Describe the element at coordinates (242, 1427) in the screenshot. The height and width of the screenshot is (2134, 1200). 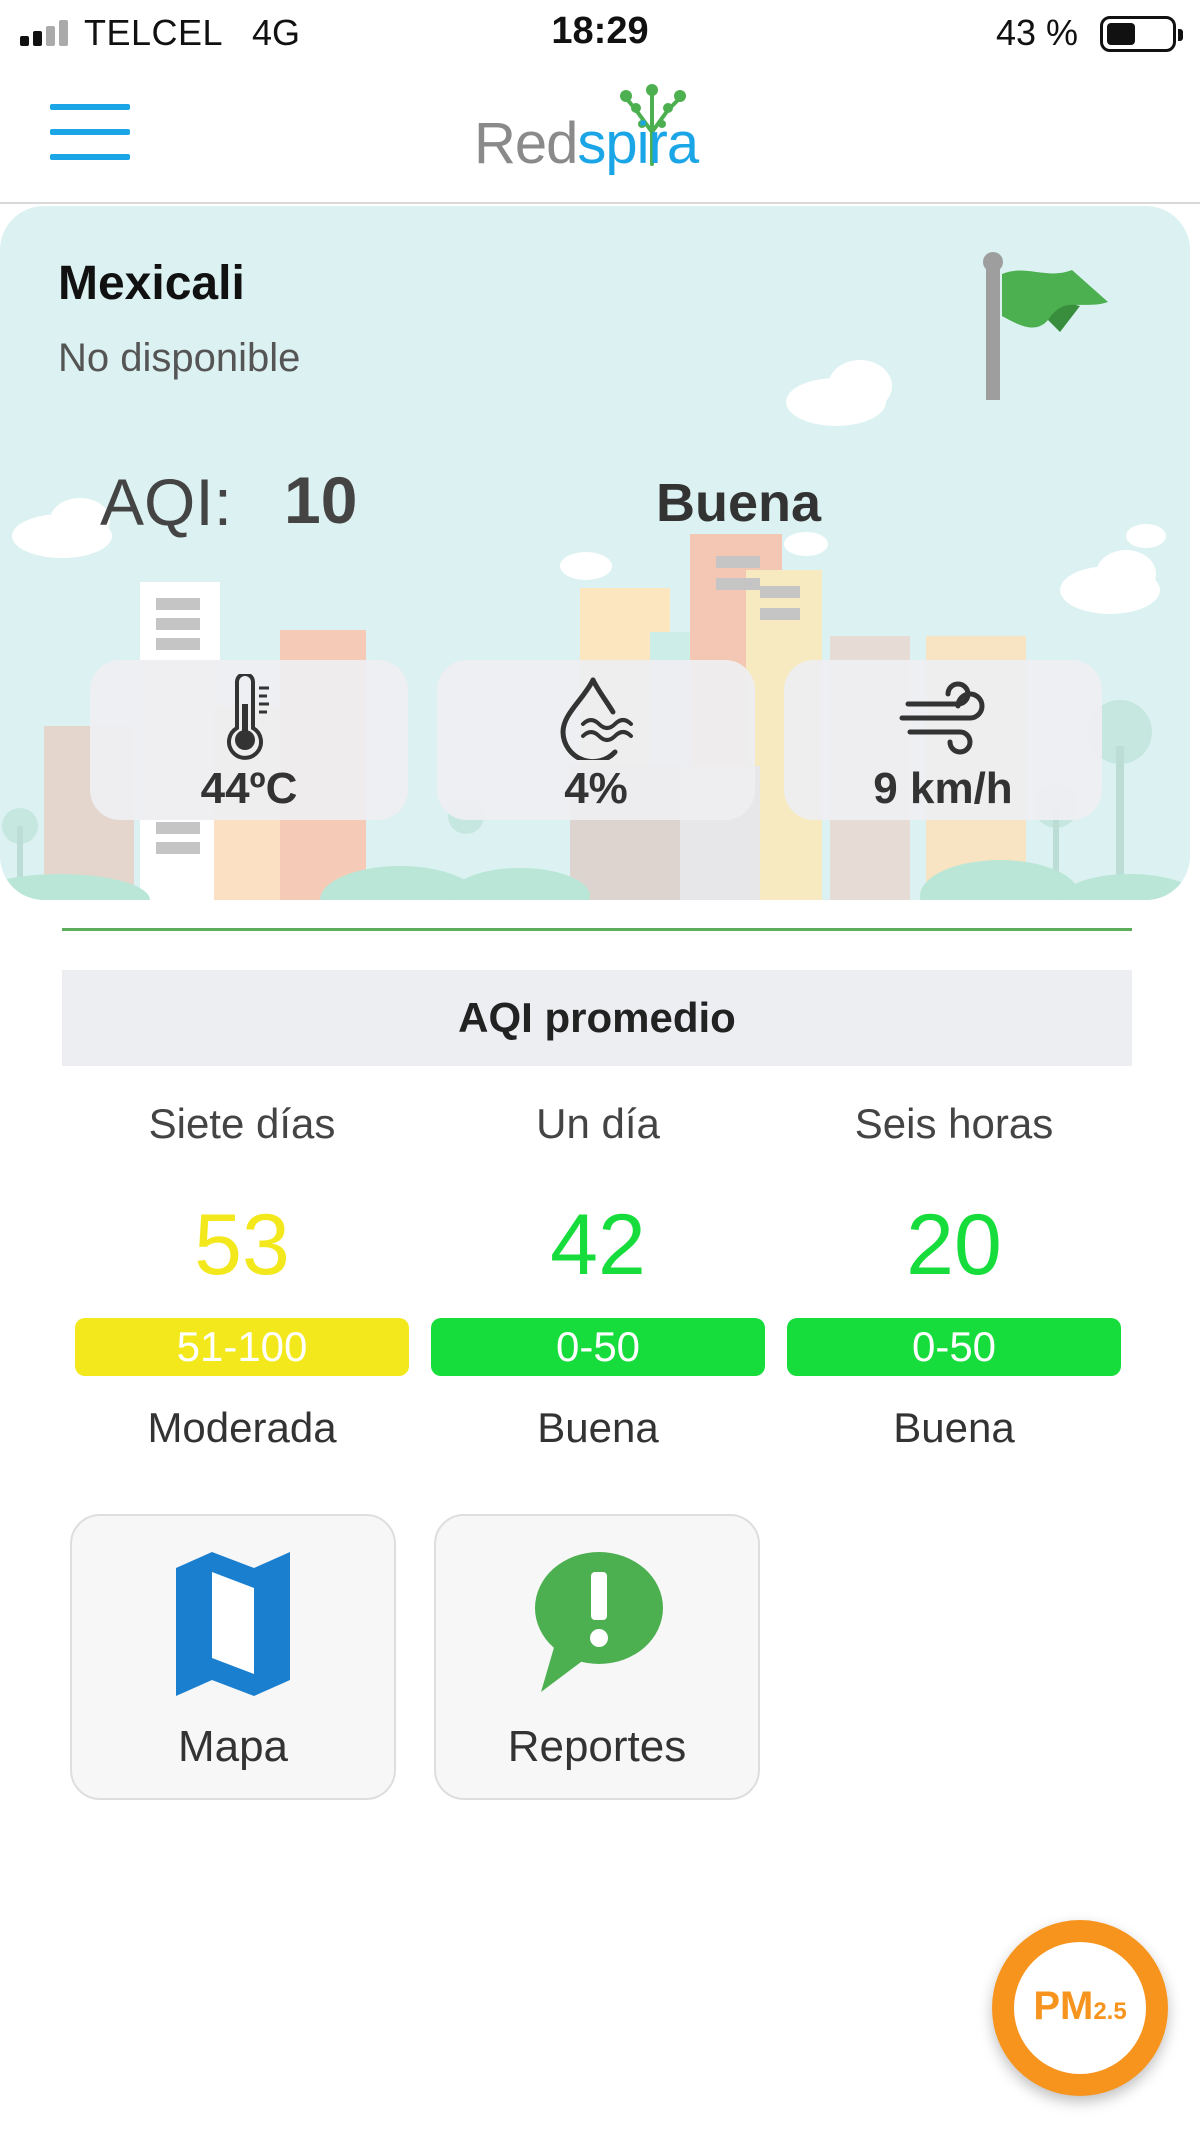
I see `category-label: Moderada` at that location.